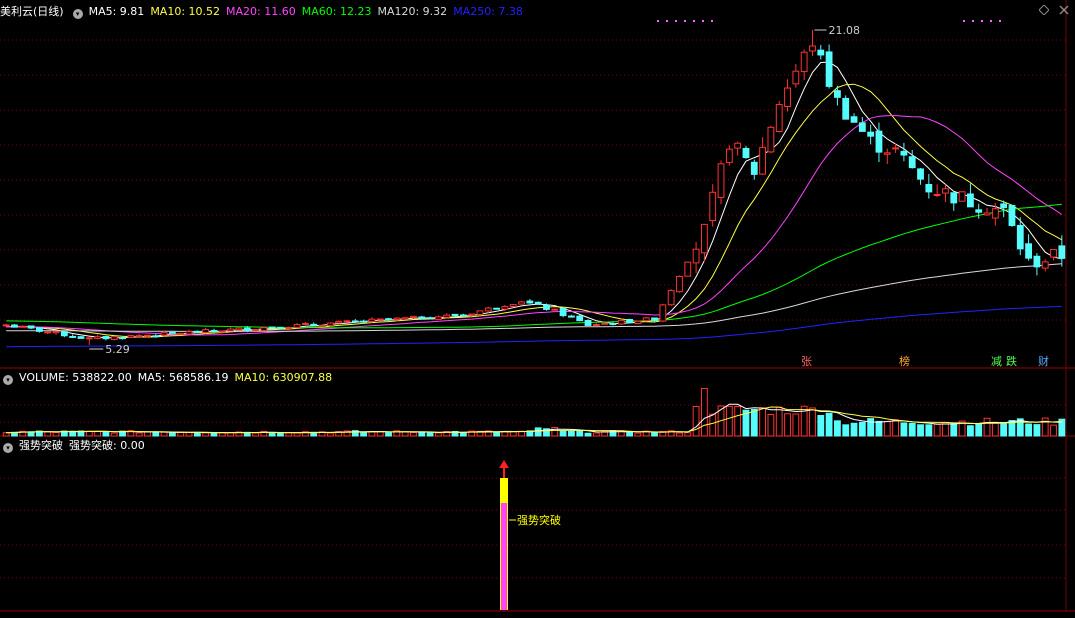 The height and width of the screenshot is (618, 1075). I want to click on ma-legend-item: MA5: 9.81, so click(116, 11).